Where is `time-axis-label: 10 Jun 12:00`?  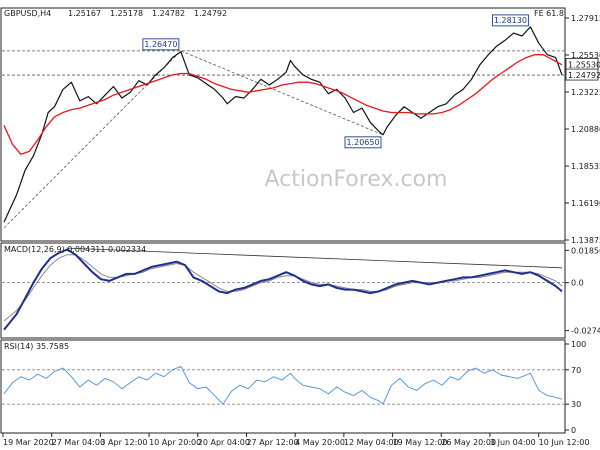
time-axis-label: 10 Jun 12:00 is located at coordinates (564, 442).